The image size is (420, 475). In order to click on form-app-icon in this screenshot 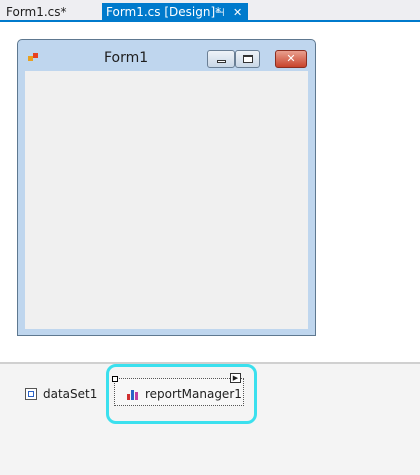, I will do `click(33, 57)`.